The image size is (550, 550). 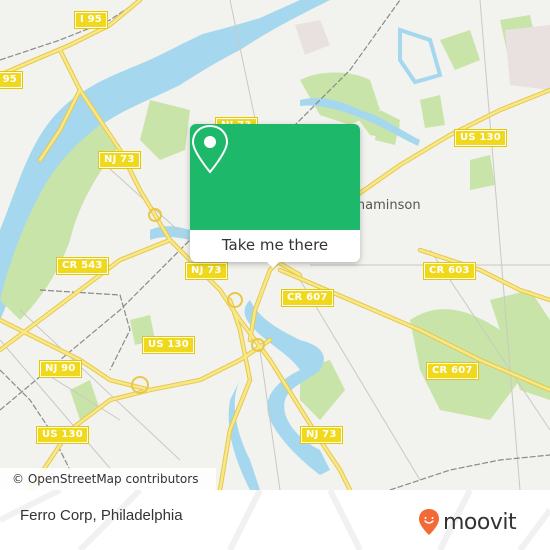 What do you see at coordinates (101, 515) in the screenshot?
I see `place-name: Ferro Corp, Philadelphia` at bounding box center [101, 515].